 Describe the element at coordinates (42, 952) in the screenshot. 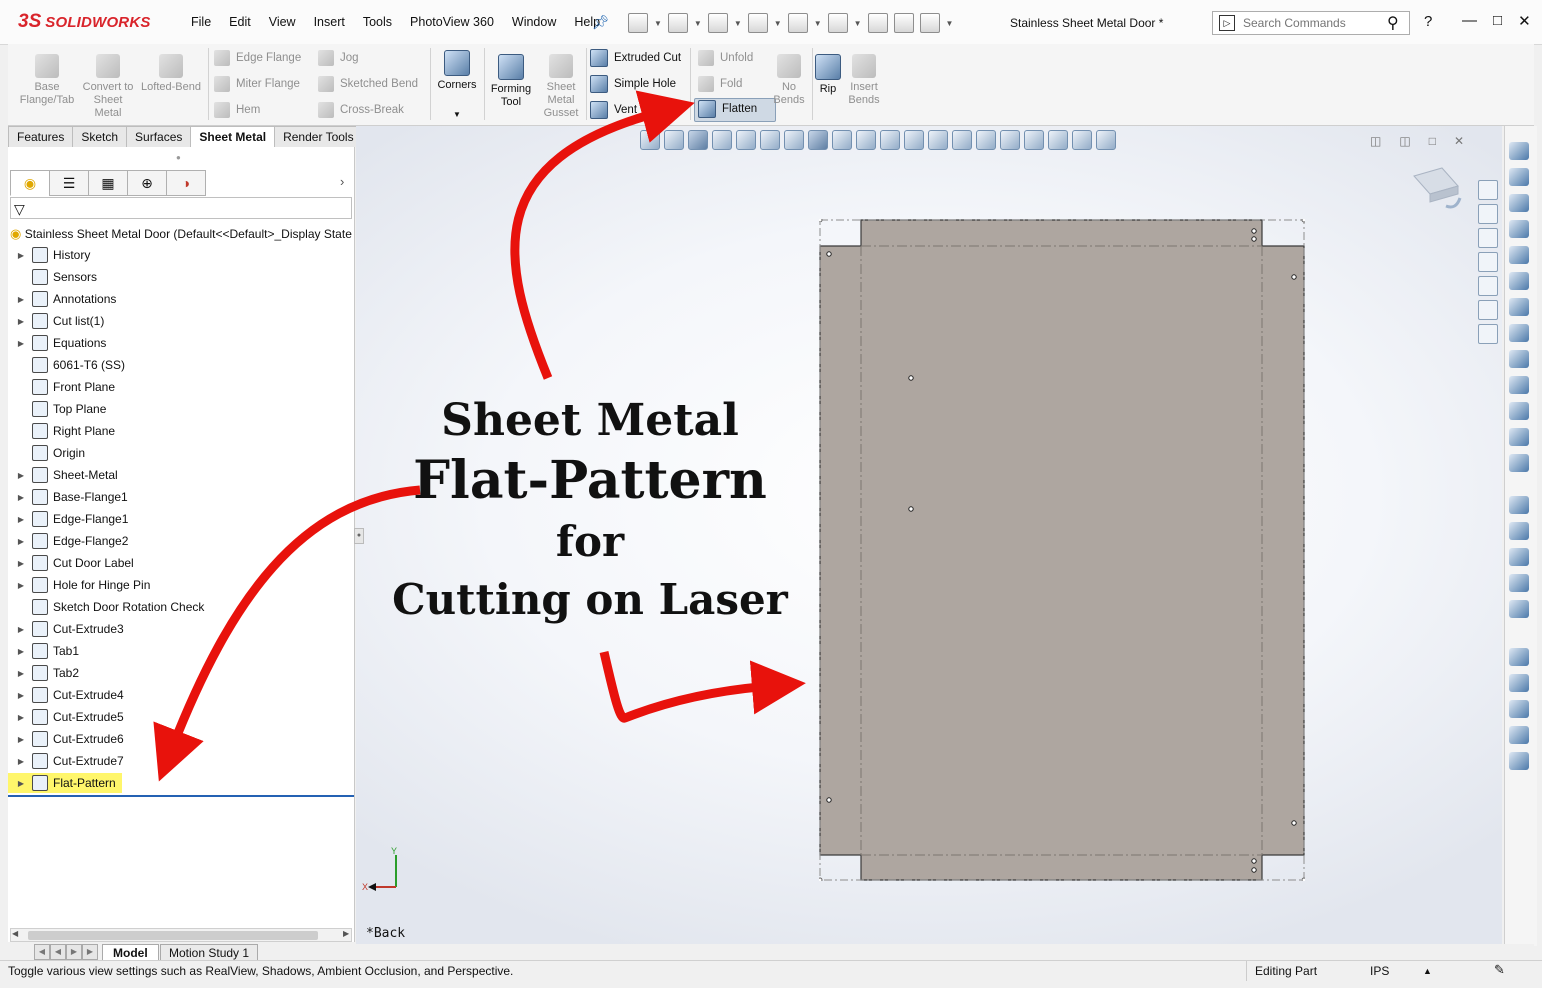

I see `first-tab-icon: ◀` at that location.